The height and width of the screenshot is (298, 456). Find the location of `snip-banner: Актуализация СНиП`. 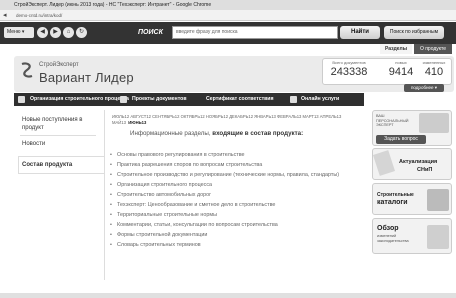

snip-banner: Актуализация СНиП is located at coordinates (412, 164).